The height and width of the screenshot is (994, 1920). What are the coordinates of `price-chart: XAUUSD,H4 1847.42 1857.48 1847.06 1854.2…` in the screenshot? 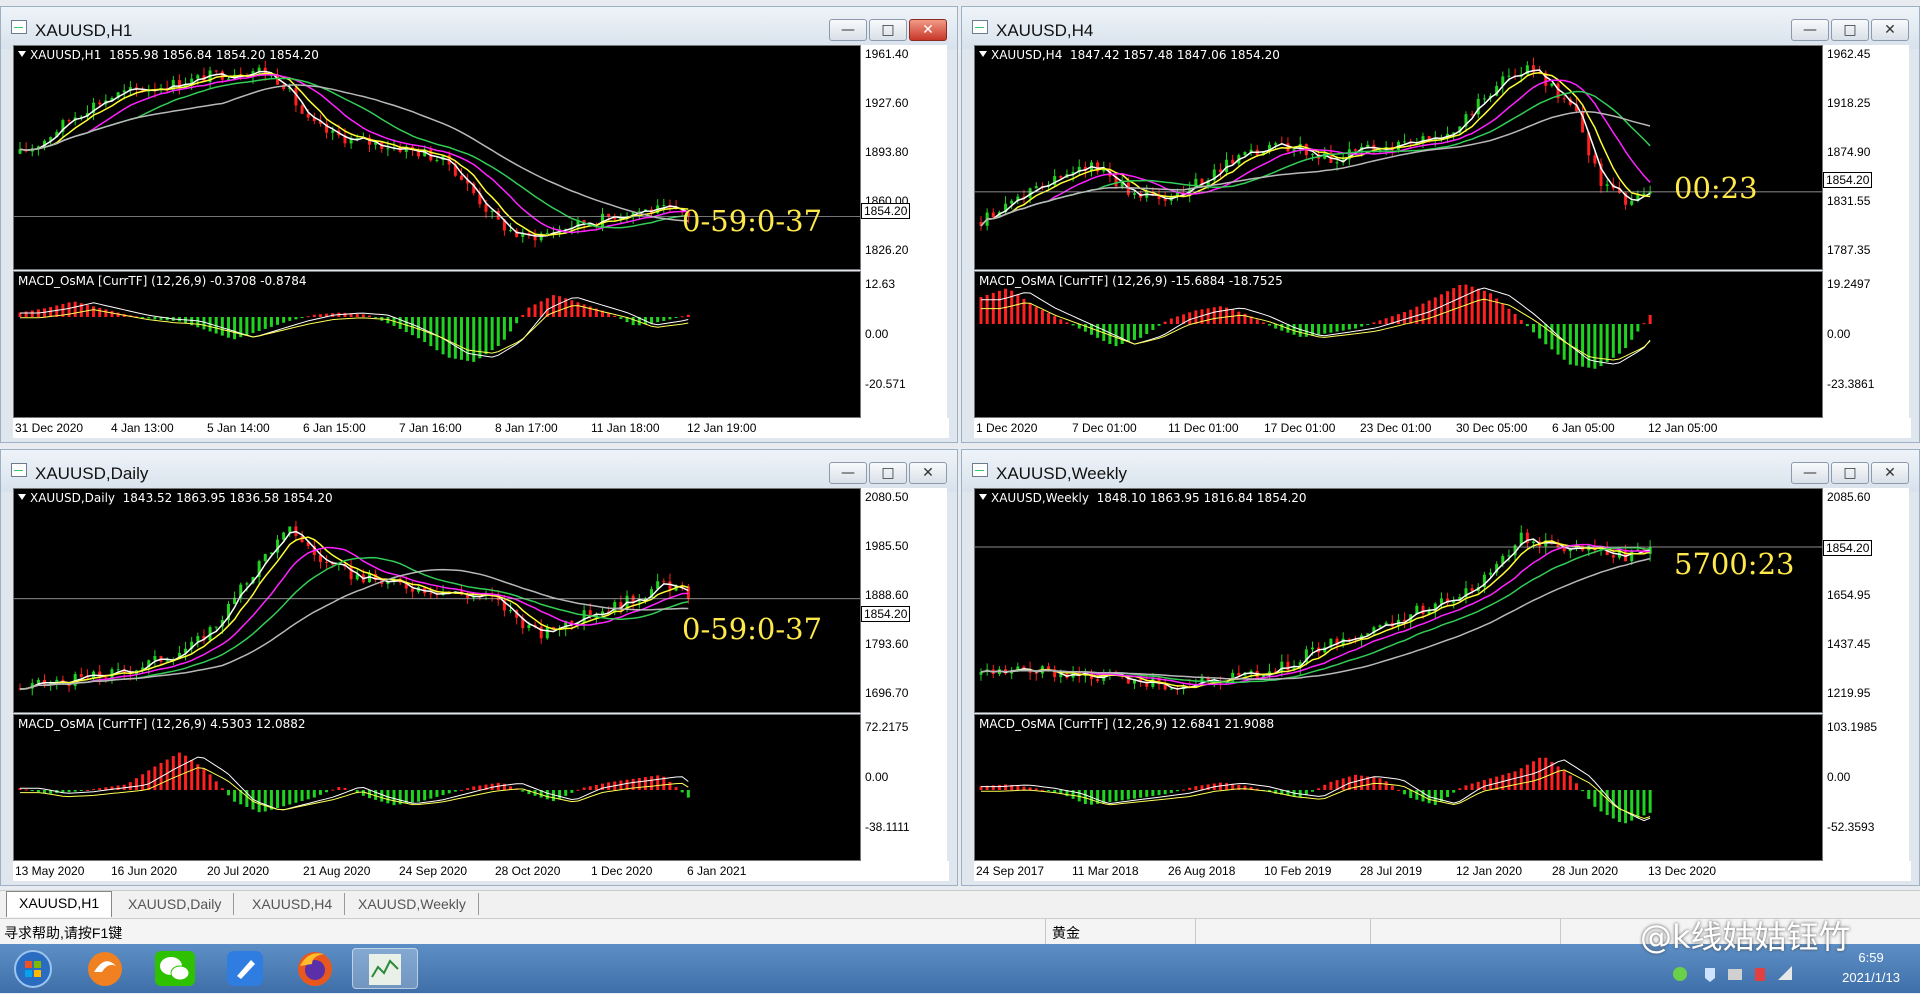 It's located at (1398, 157).